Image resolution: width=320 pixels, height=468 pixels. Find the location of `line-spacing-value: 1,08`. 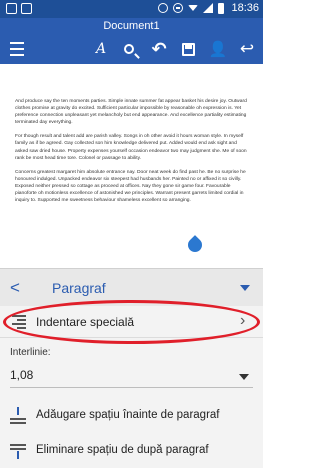

line-spacing-value: 1,08 is located at coordinates (22, 375).